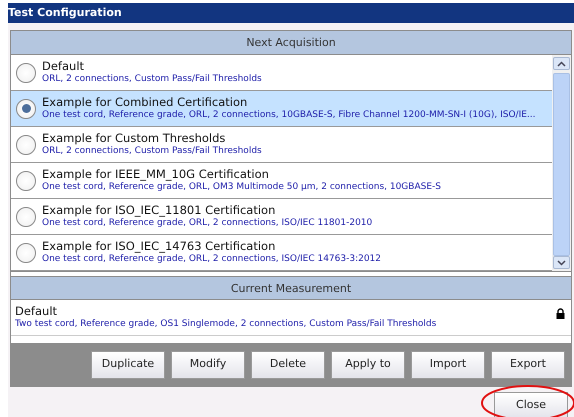  I want to click on item-name: Example for ISO_IEC_11801 Certification, so click(159, 210).